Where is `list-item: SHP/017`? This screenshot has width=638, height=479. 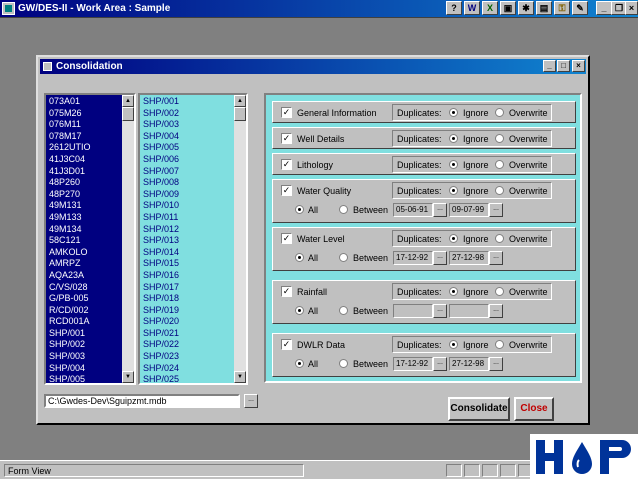
list-item: SHP/017 is located at coordinates (161, 288).